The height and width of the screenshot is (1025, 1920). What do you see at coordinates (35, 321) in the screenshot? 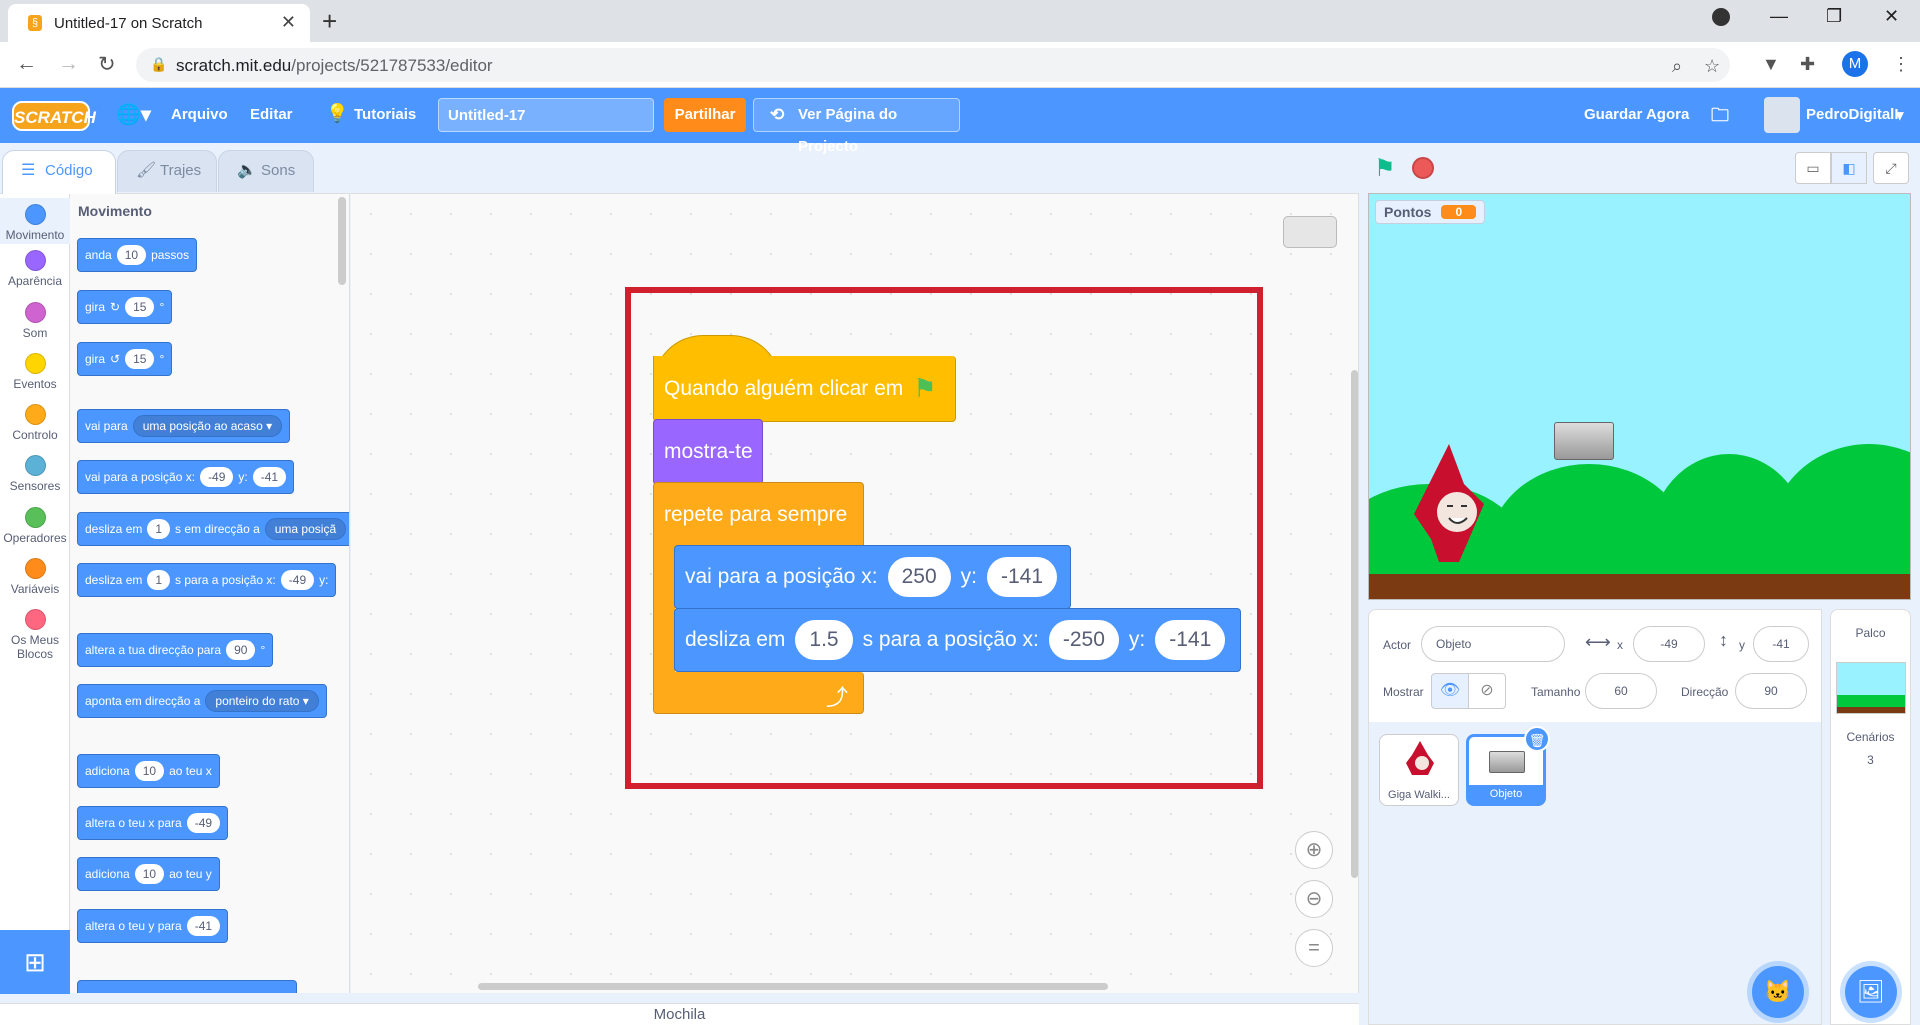
I see `category-sound: Som` at bounding box center [35, 321].